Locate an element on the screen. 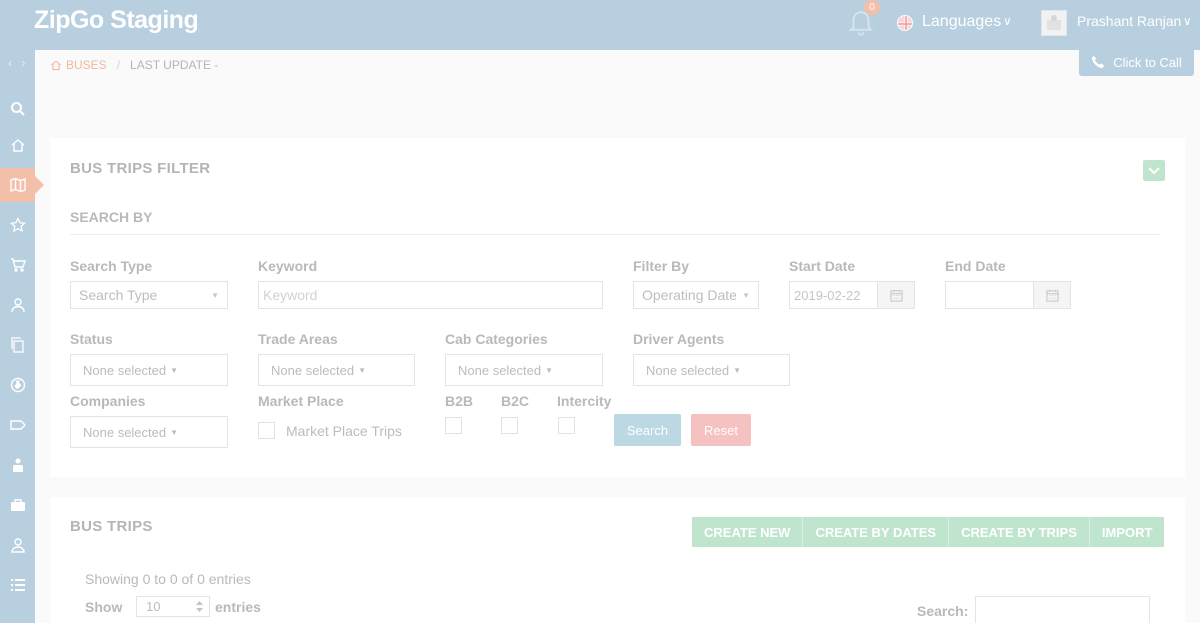  sidebar-item-profile is located at coordinates (17, 545).